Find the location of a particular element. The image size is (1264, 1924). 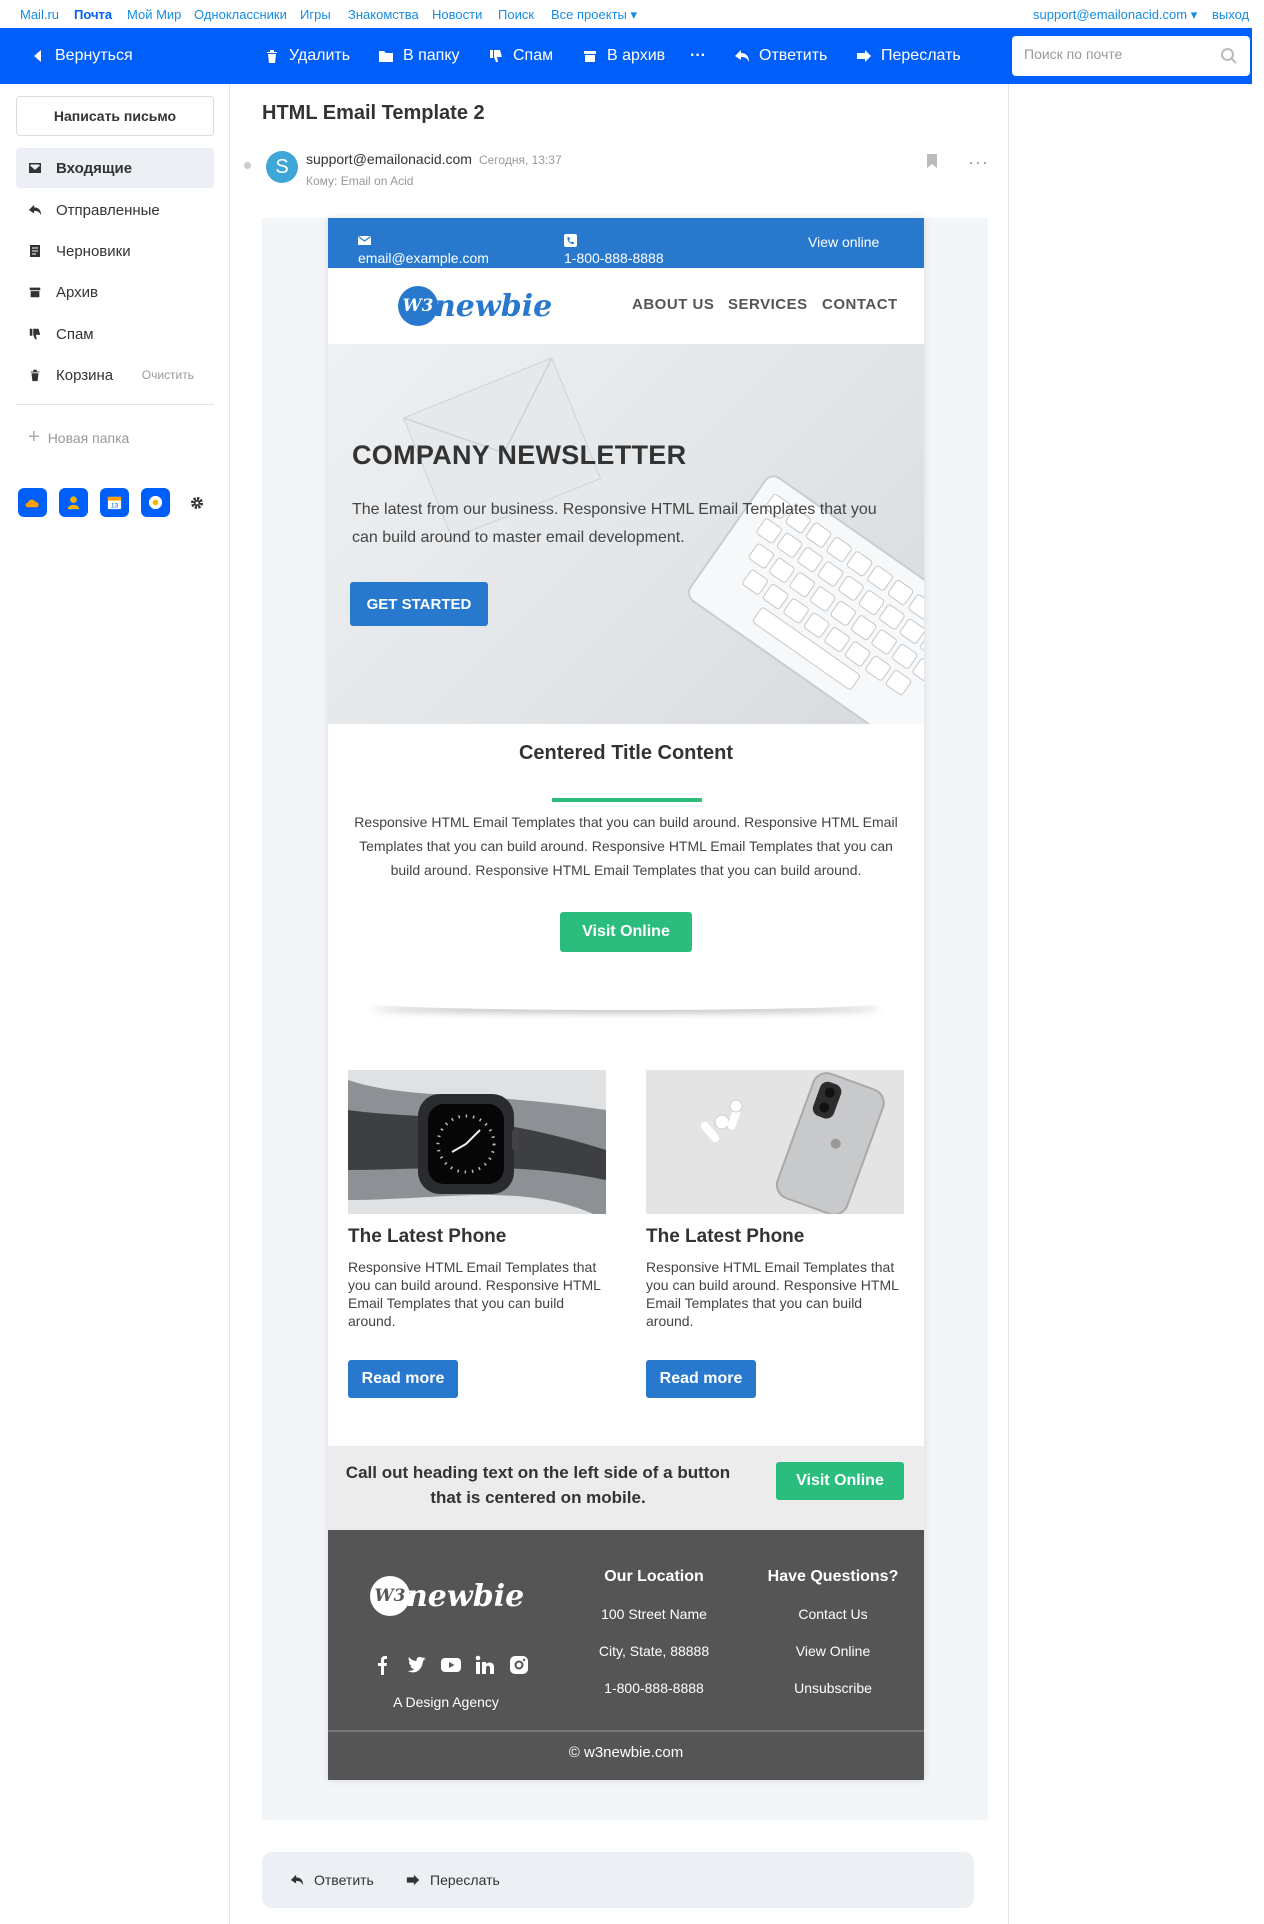

folder-label: Отправленные is located at coordinates (108, 210).